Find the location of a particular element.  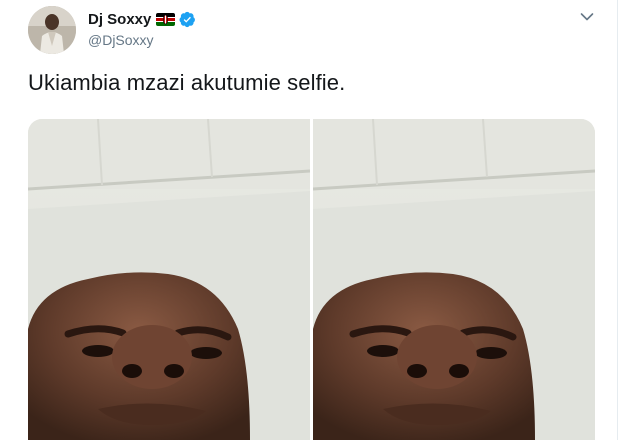

user-handle: @DjSoxxy is located at coordinates (121, 40).